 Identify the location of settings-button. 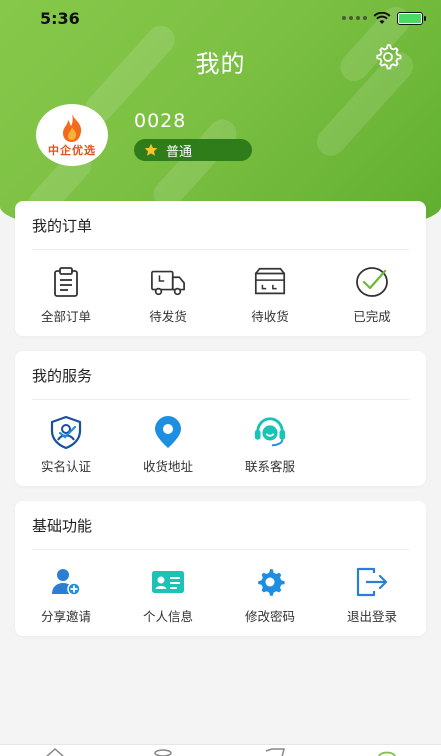
(388, 57).